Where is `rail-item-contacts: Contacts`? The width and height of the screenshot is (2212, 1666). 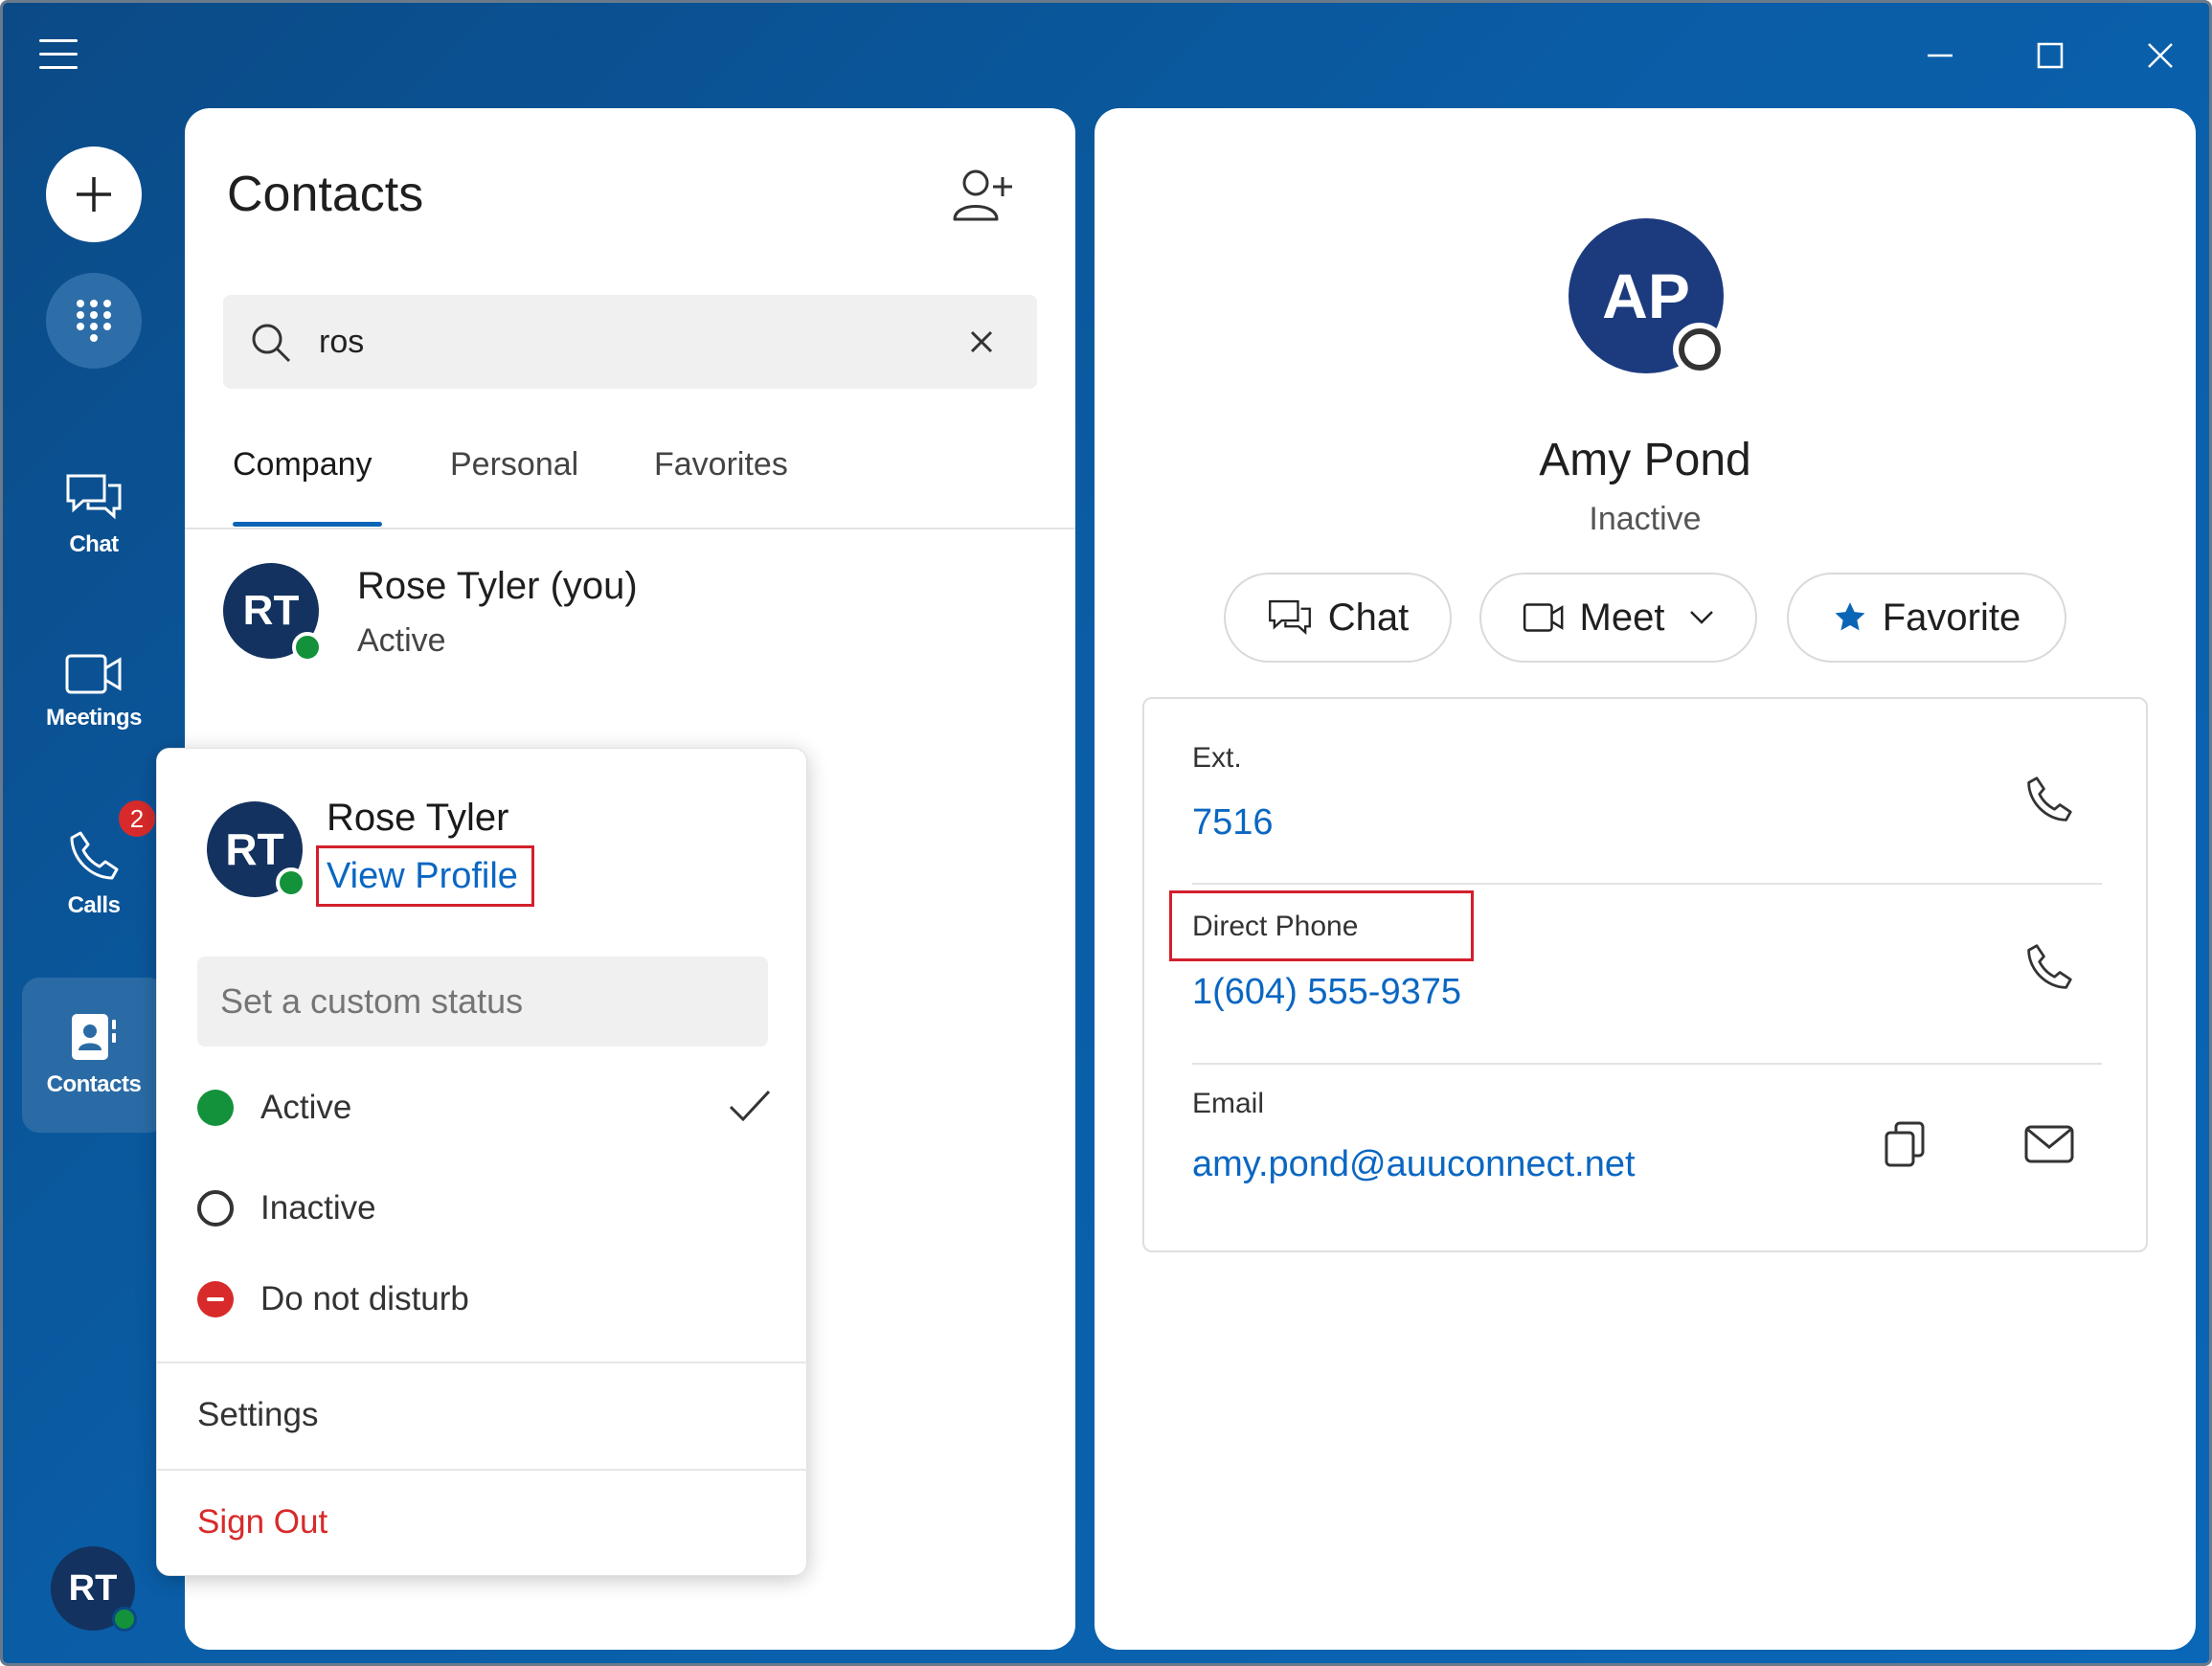
rail-item-contacts: Contacts is located at coordinates (94, 1055).